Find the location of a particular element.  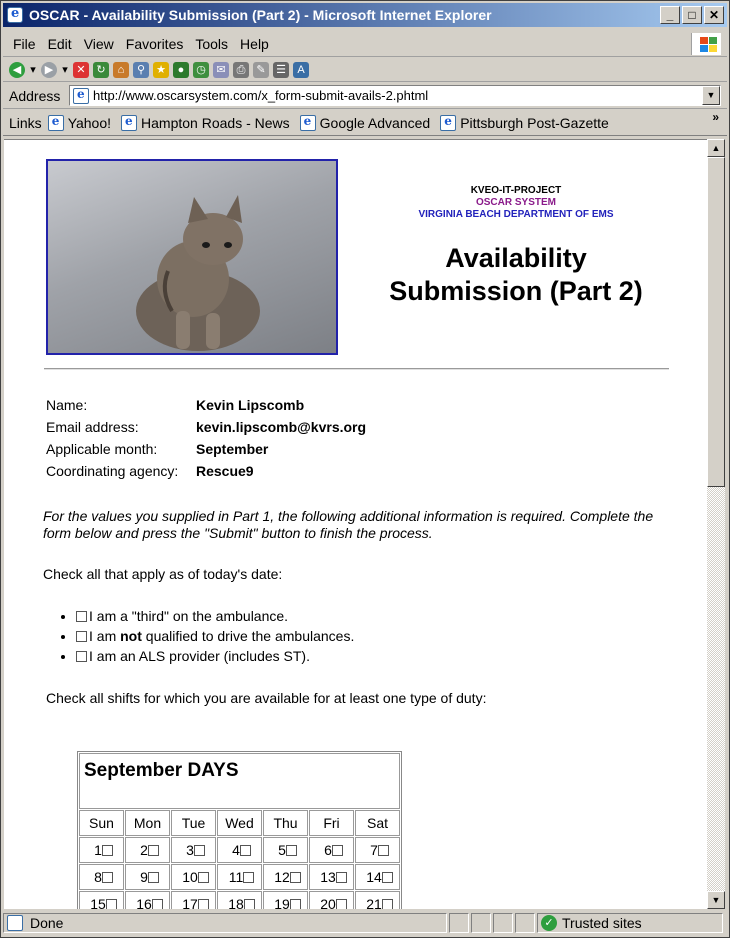

day-number: 5 is located at coordinates (282, 850).